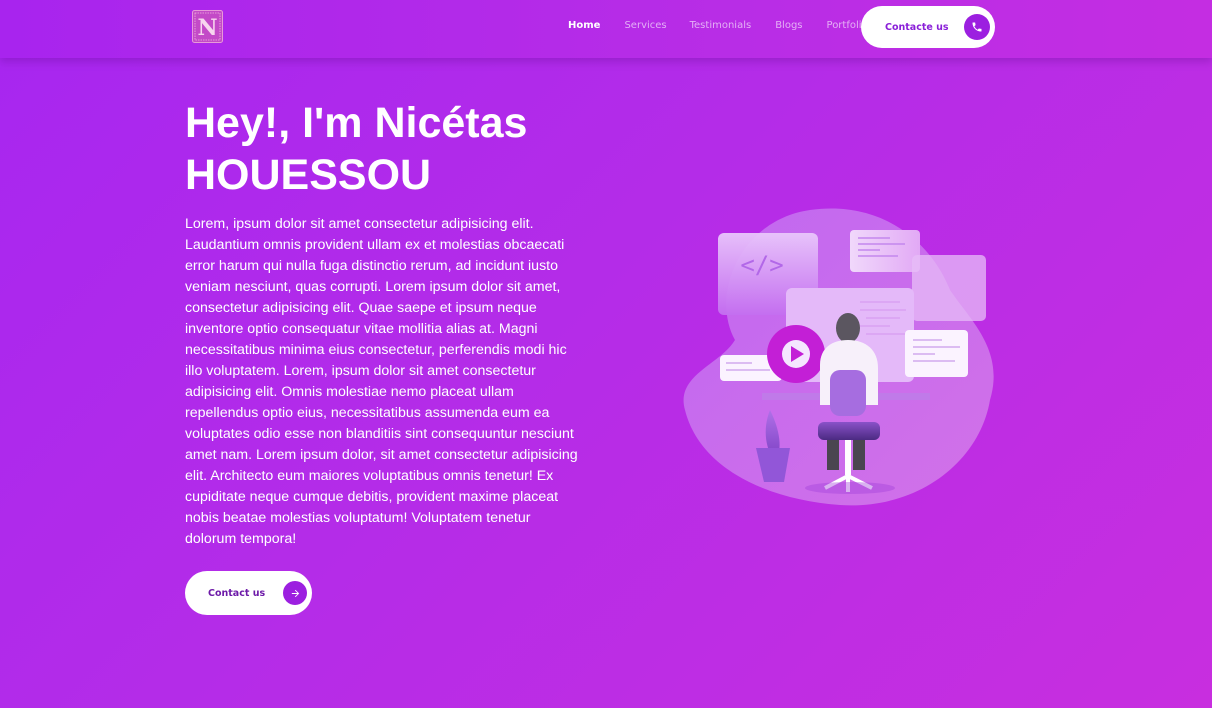  Describe the element at coordinates (917, 27) in the screenshot. I see `header-contact-label: Contacte us` at that location.